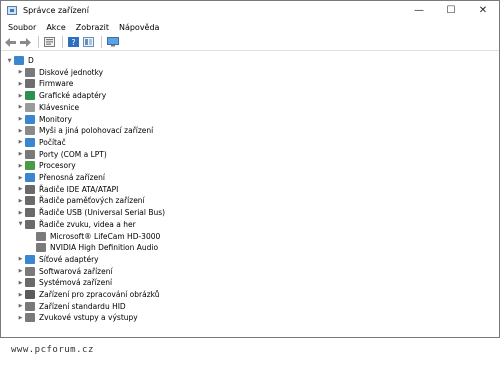 The width and height of the screenshot is (500, 369). Describe the element at coordinates (112, 42) in the screenshot. I see `scan-button` at that location.